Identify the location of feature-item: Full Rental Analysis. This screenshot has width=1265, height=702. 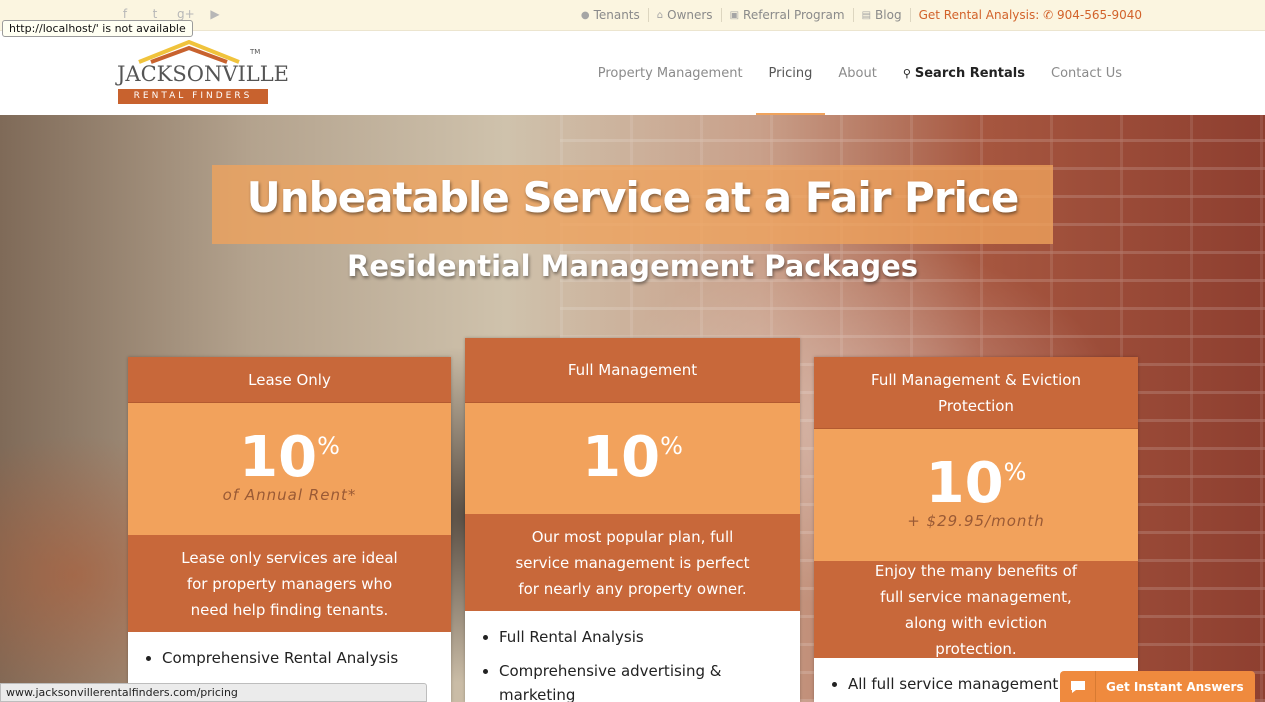
(649, 637).